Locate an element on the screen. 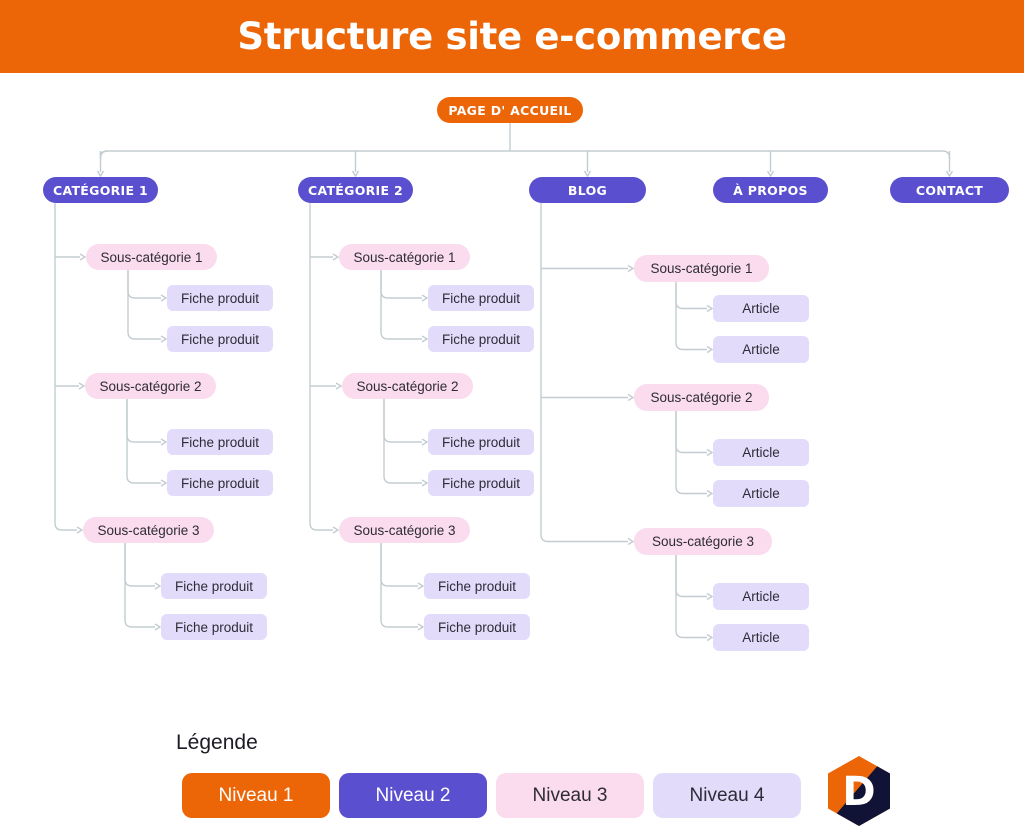  hexagon-logo-icon: D is located at coordinates (859, 791).